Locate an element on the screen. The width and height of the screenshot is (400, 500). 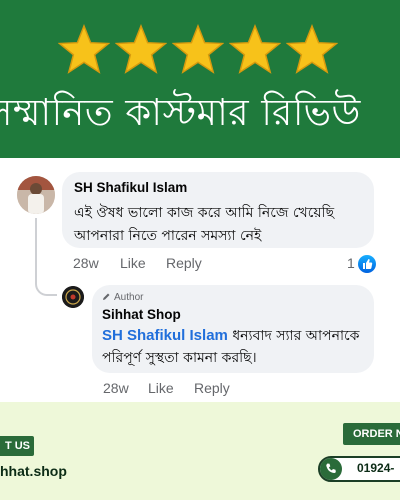
reply-thread-line is located at coordinates (46, 257).